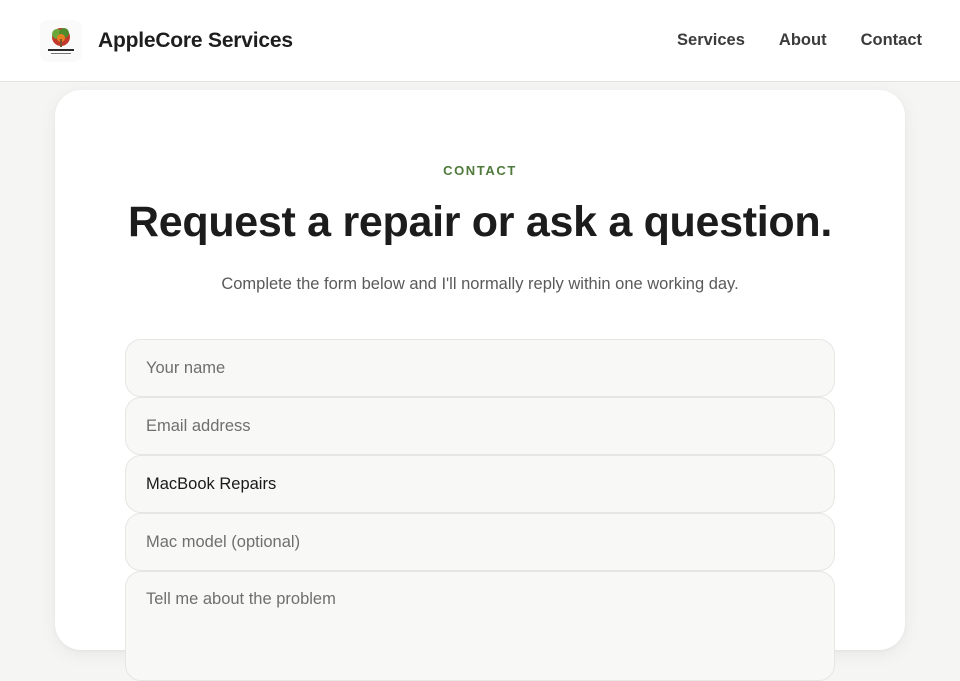  I want to click on nav-link-about: About, so click(803, 40).